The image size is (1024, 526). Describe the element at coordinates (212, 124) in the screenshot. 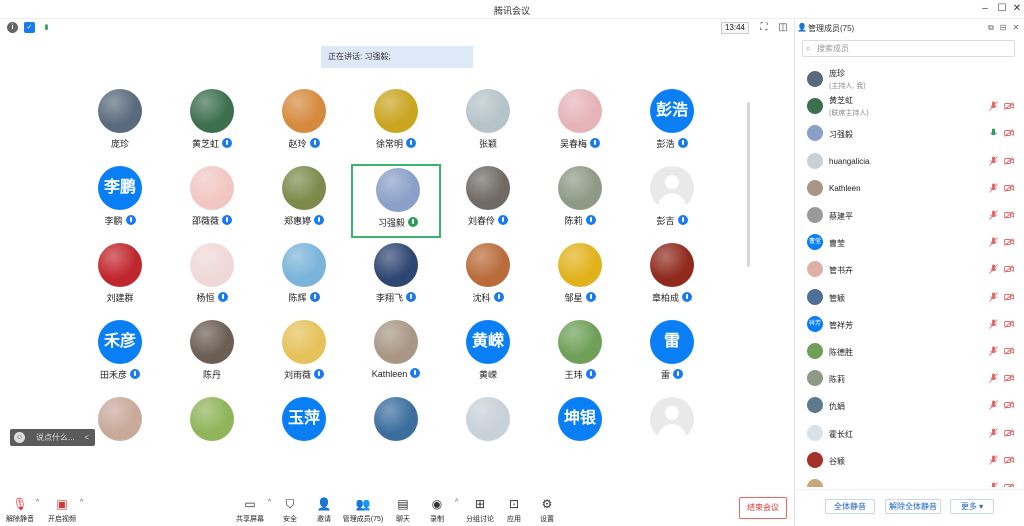

I see `participant-tile: 黄芝虹` at that location.